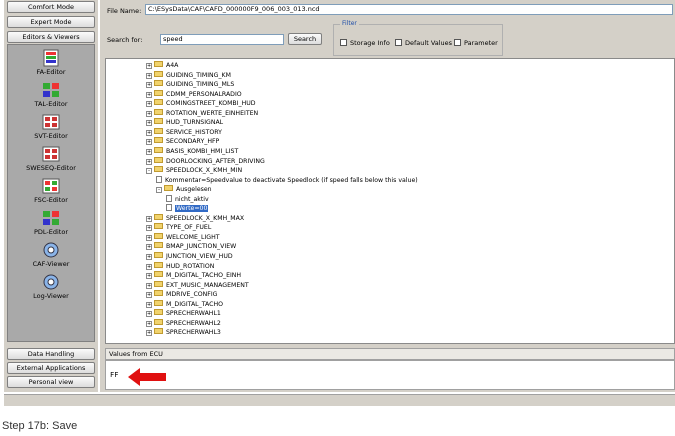 The image size is (675, 436). What do you see at coordinates (51, 254) in the screenshot?
I see `tool-caf-viewer: CAF-Viewer` at bounding box center [51, 254].